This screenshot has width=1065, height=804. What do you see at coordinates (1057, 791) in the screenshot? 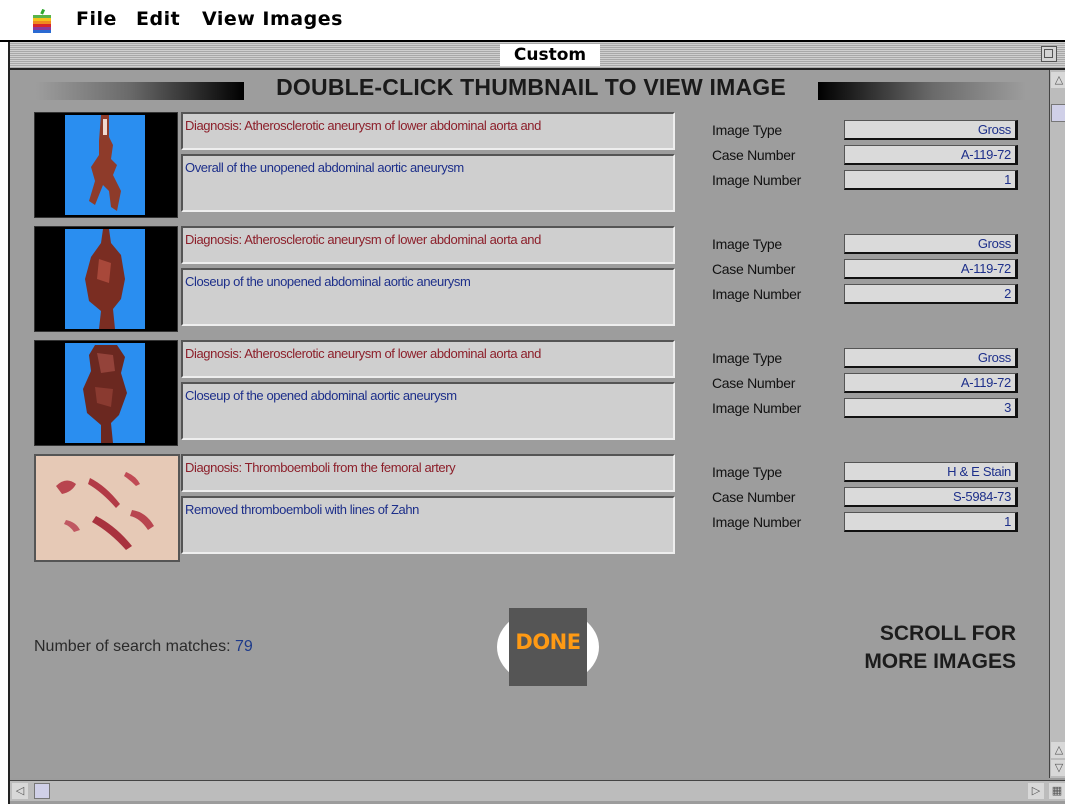
I see `size-box-icon: ▦` at bounding box center [1057, 791].